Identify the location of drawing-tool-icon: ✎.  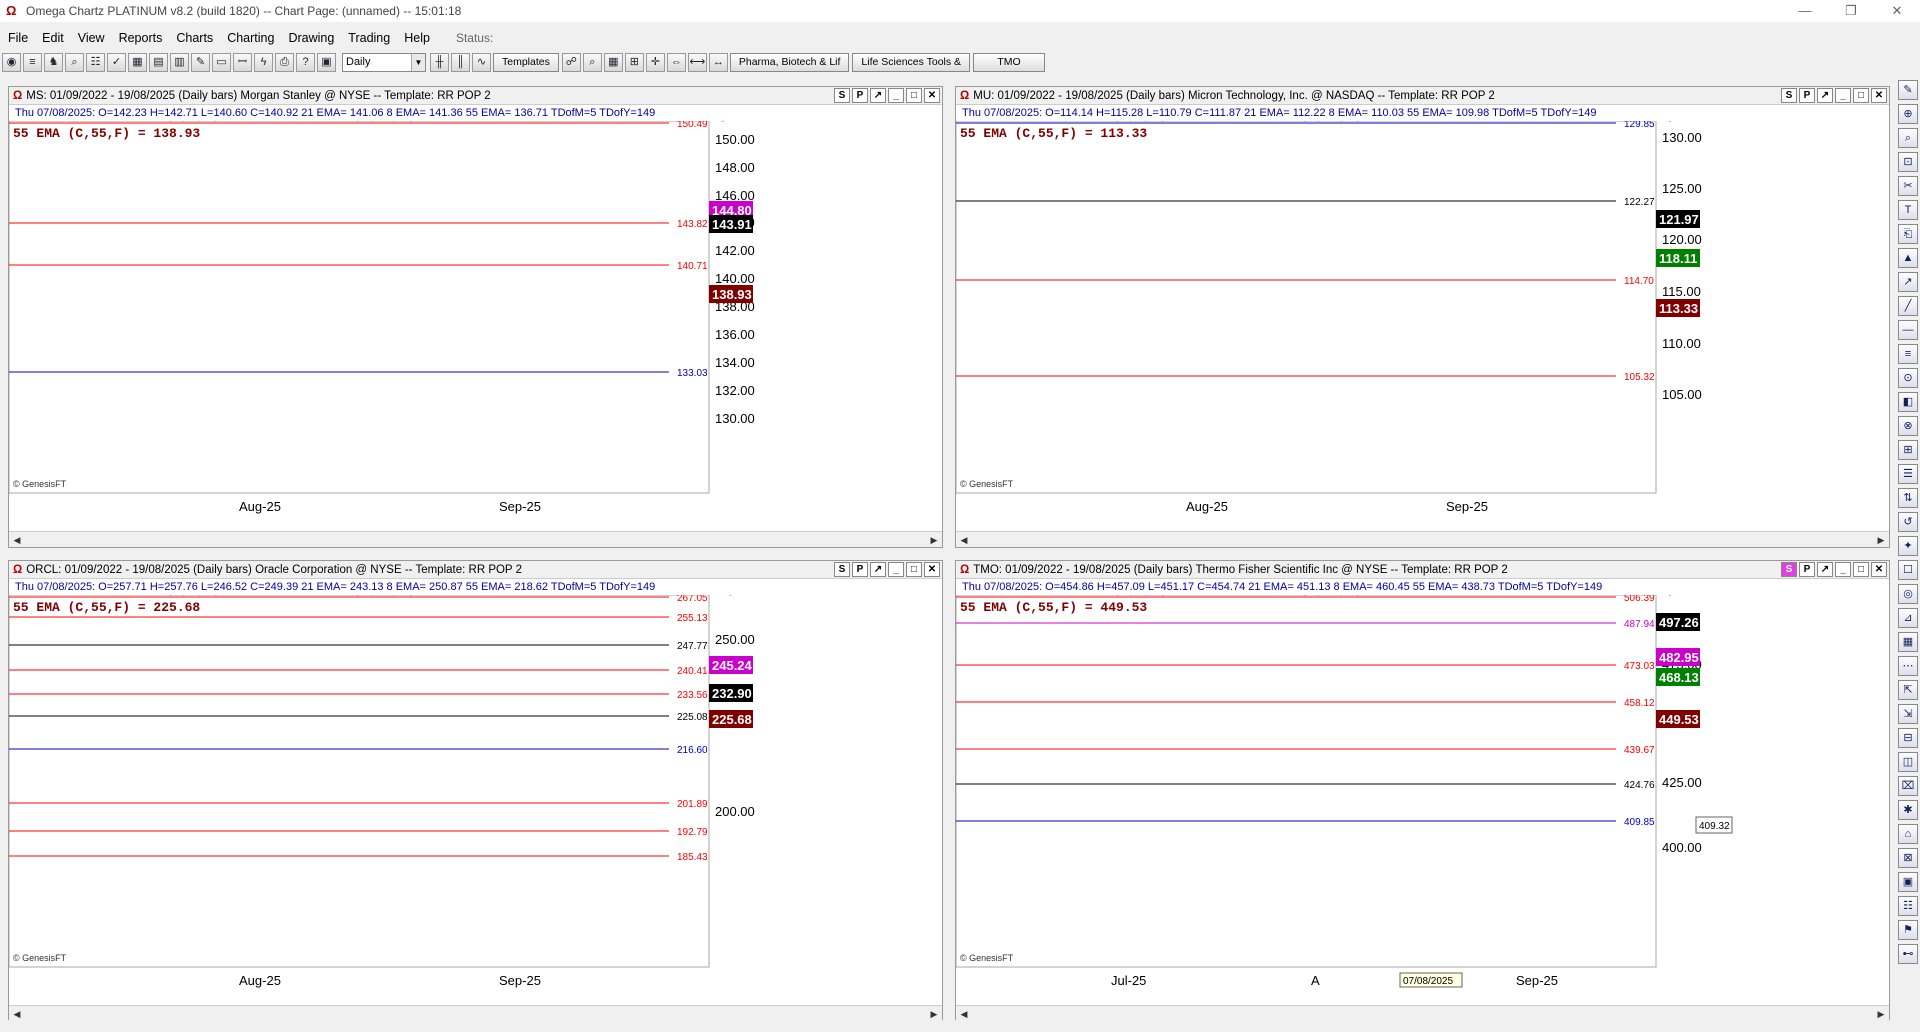
(1908, 90).